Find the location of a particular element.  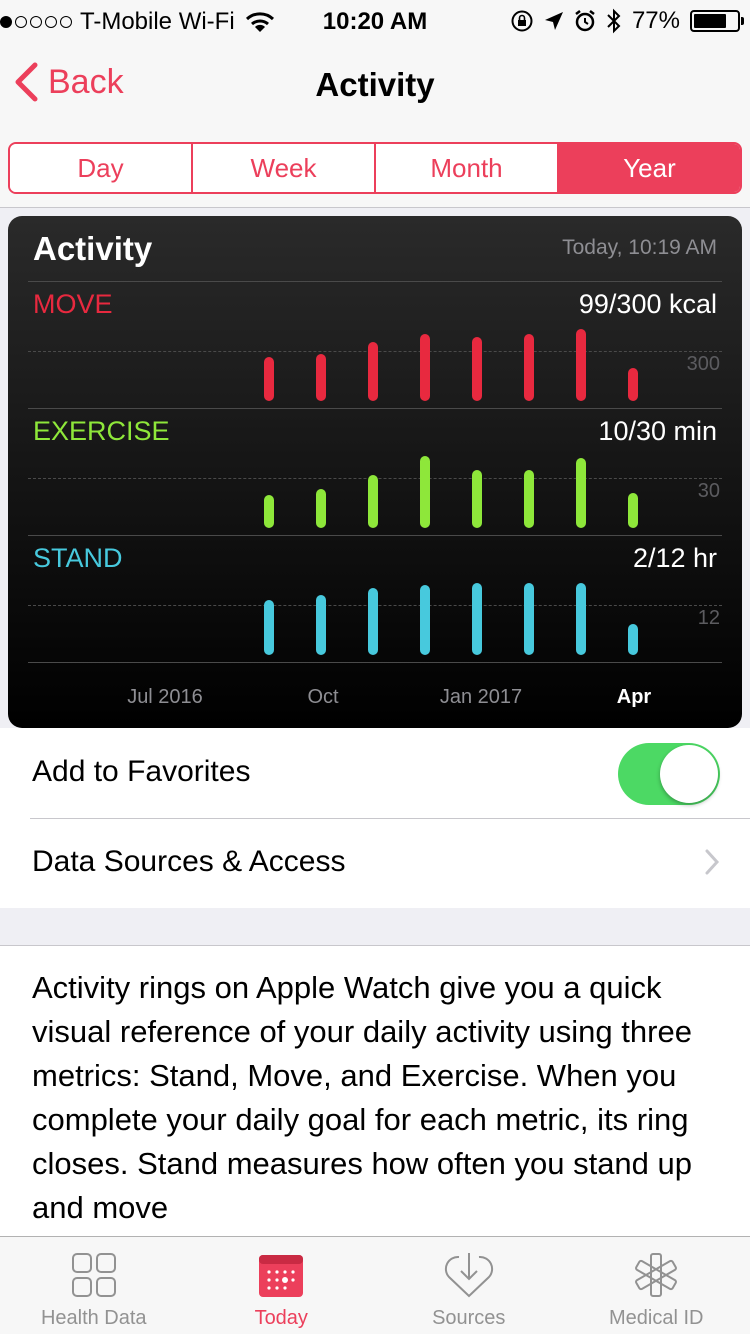

x-tick-label: Oct is located at coordinates (323, 697).